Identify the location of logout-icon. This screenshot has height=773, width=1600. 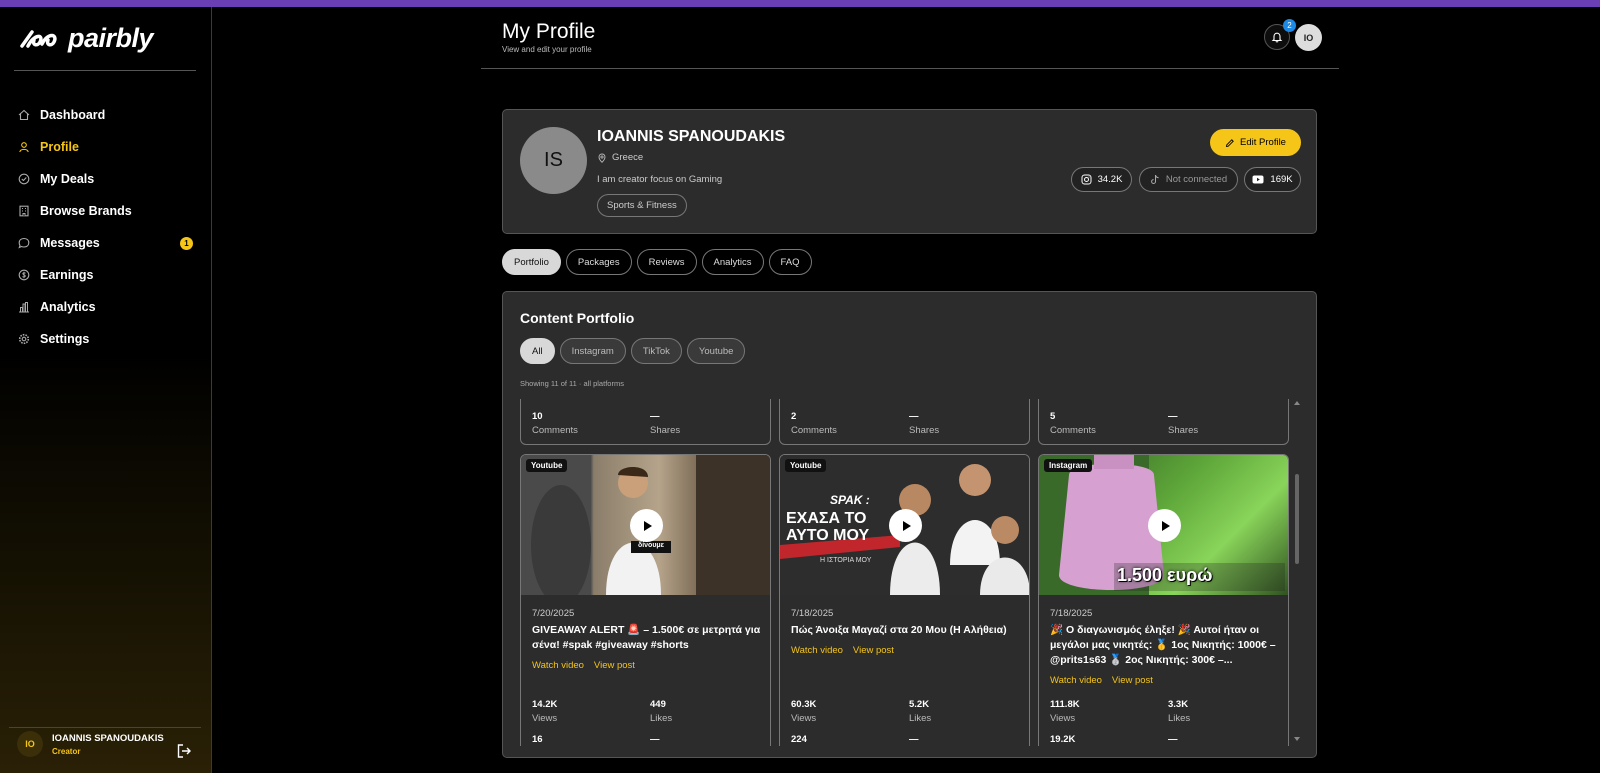
(184, 751).